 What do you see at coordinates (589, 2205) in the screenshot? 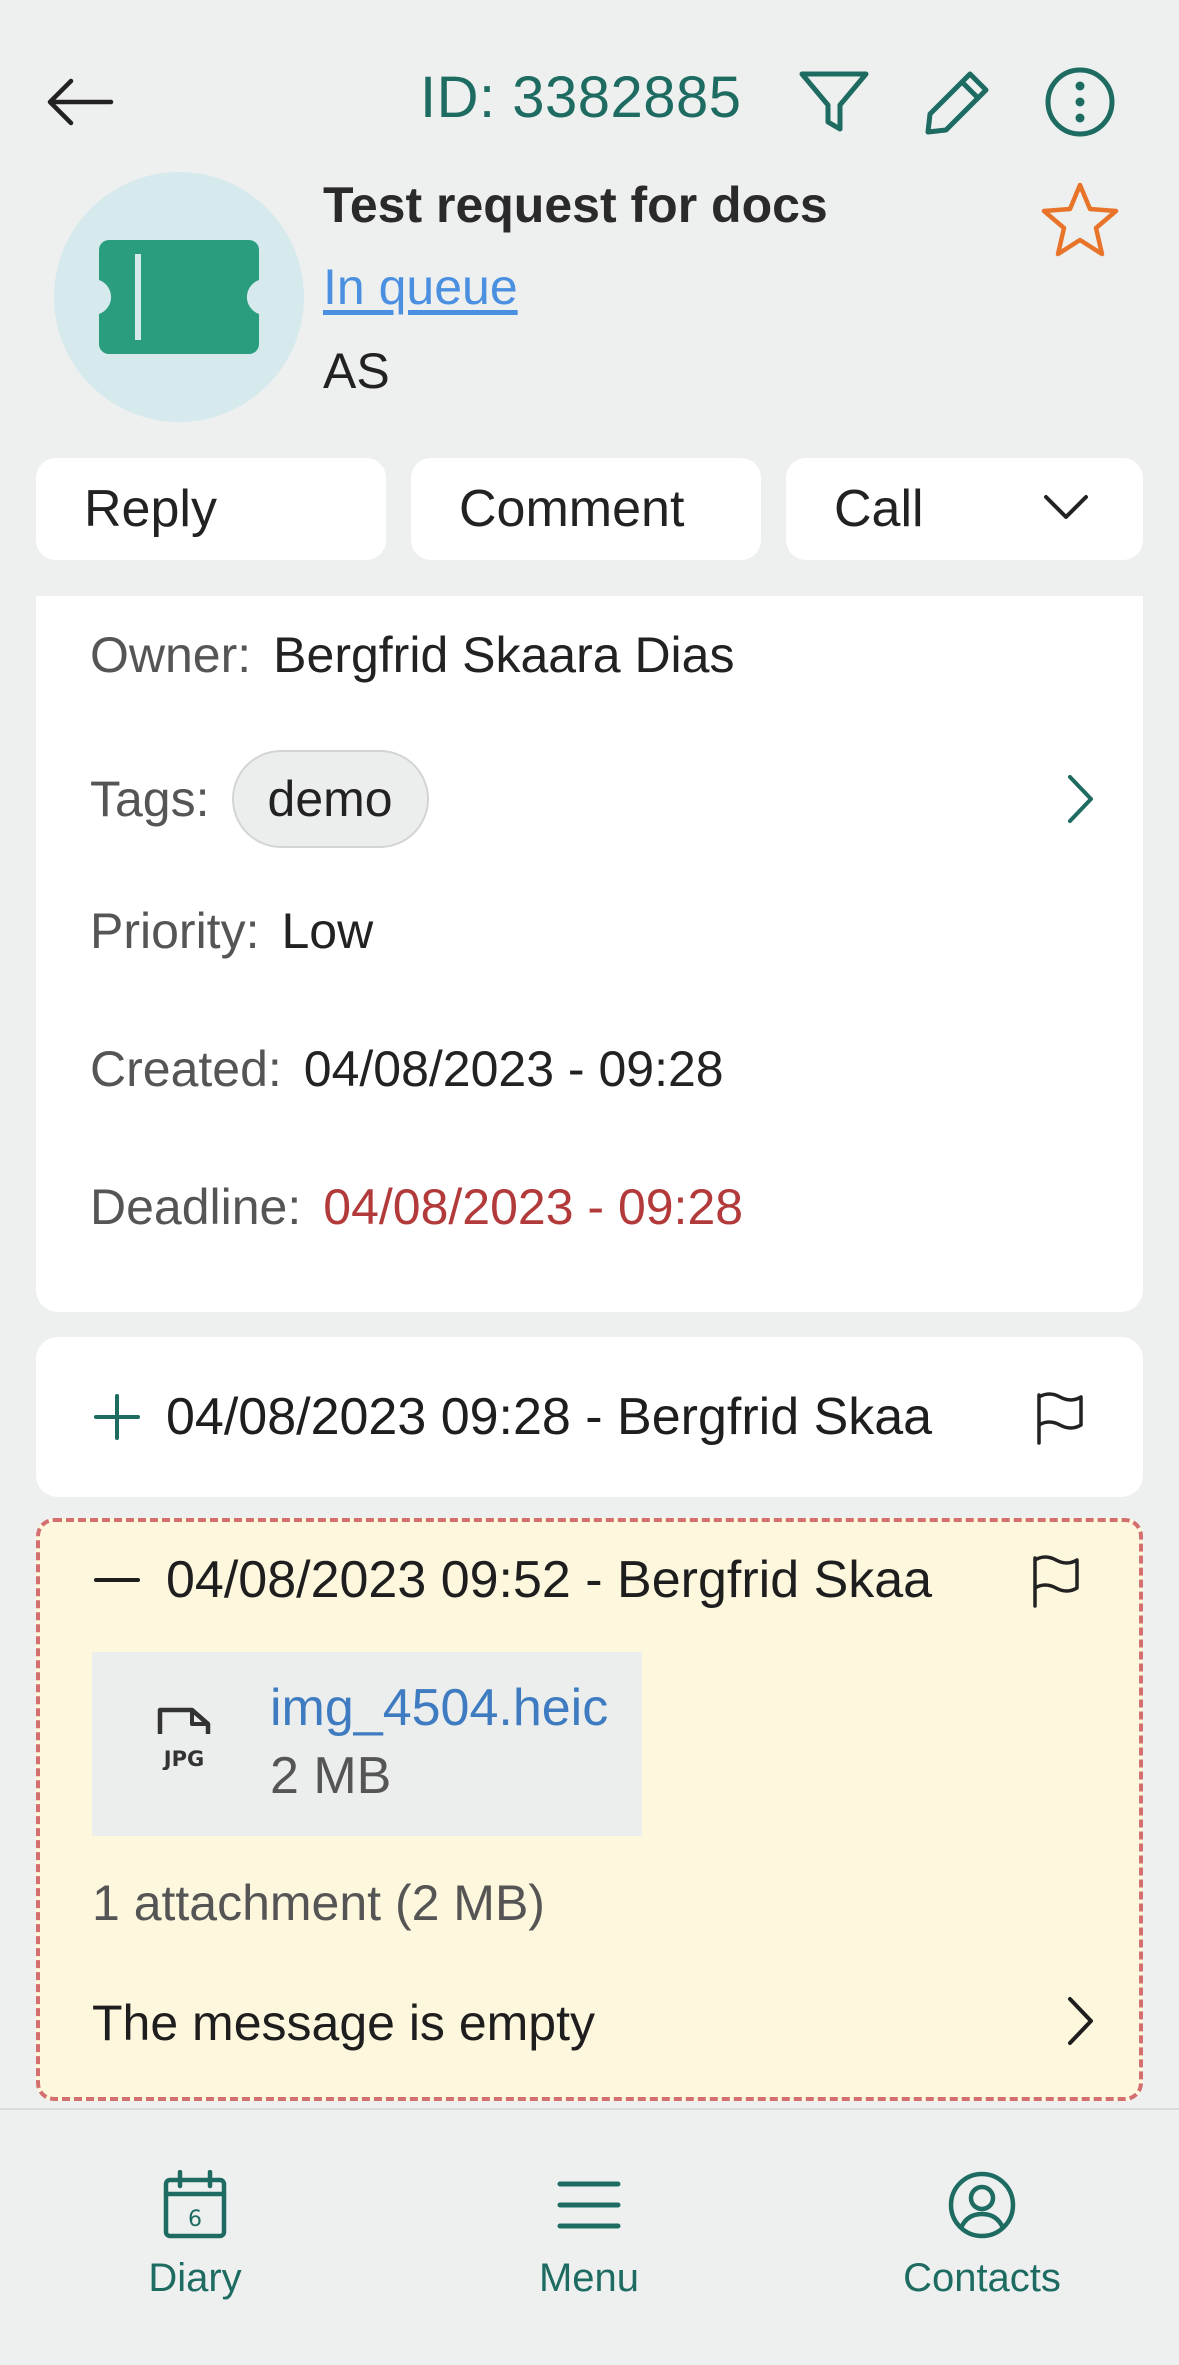
I see `menu-icon` at bounding box center [589, 2205].